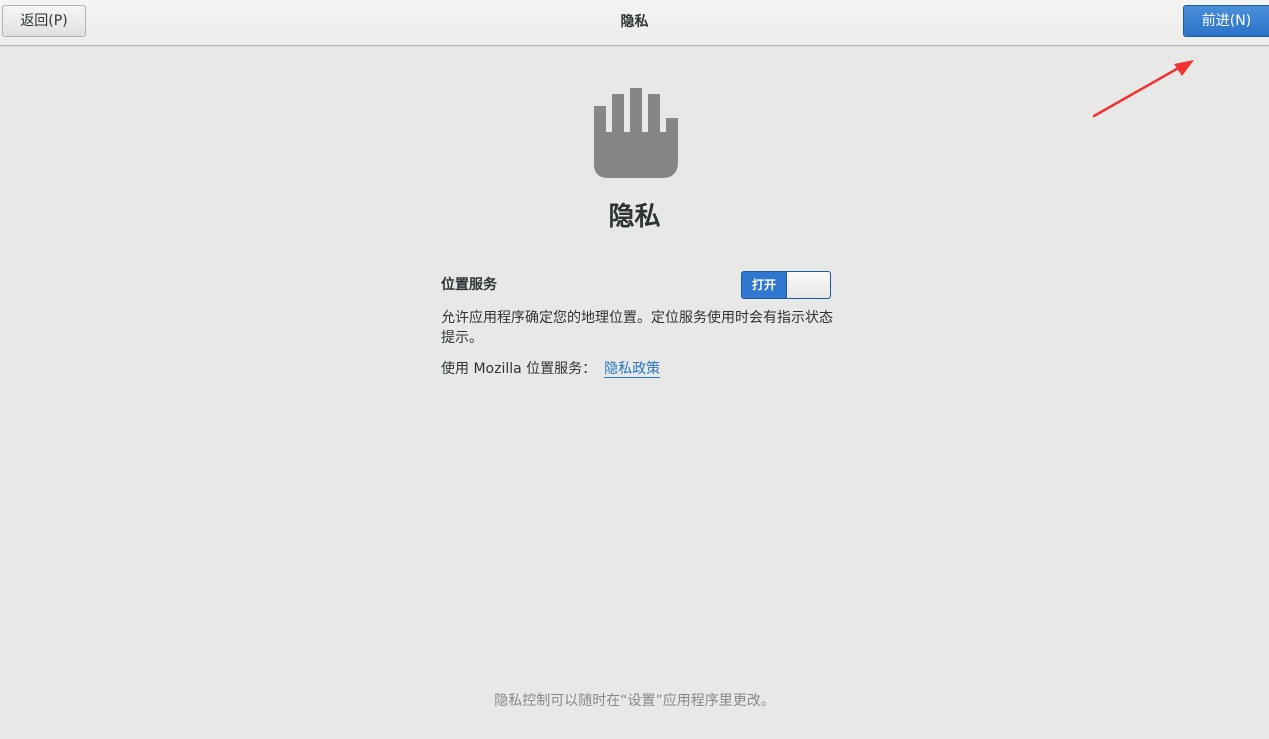 This screenshot has width=1269, height=739. What do you see at coordinates (44, 21) in the screenshot?
I see `back-button: 返回(P)` at bounding box center [44, 21].